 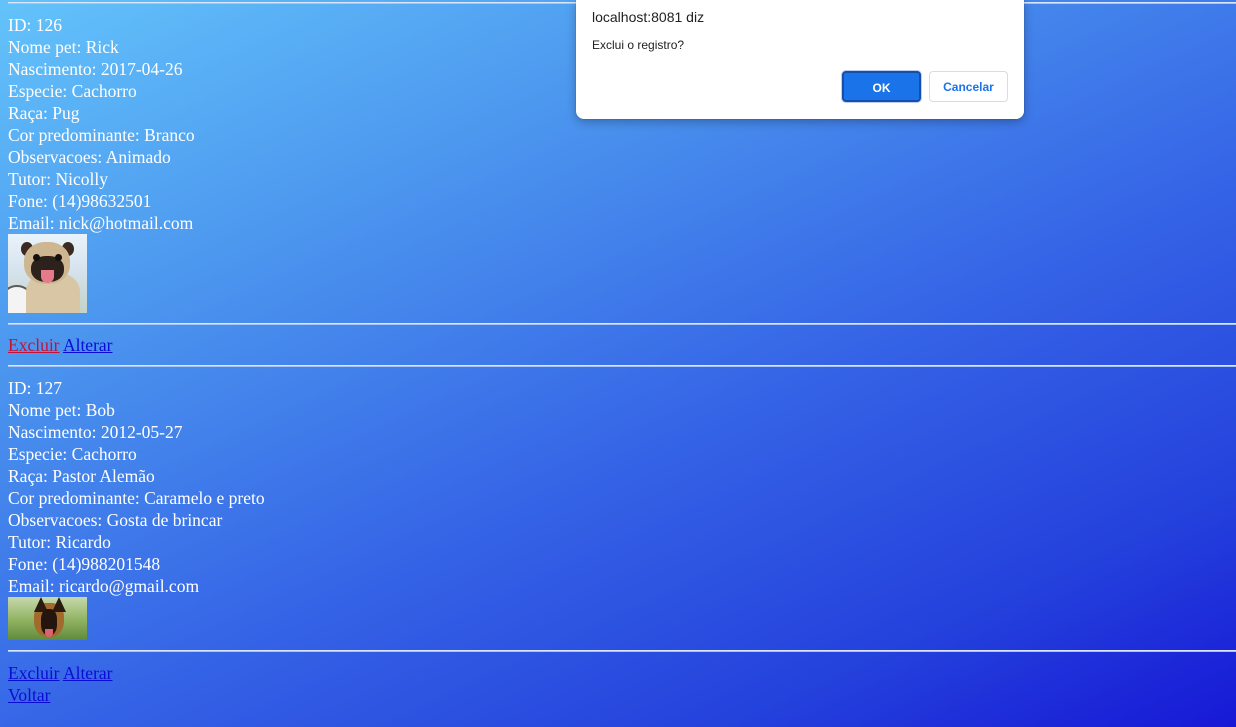 I want to click on dialog-message: Exclui o registro?, so click(x=638, y=45).